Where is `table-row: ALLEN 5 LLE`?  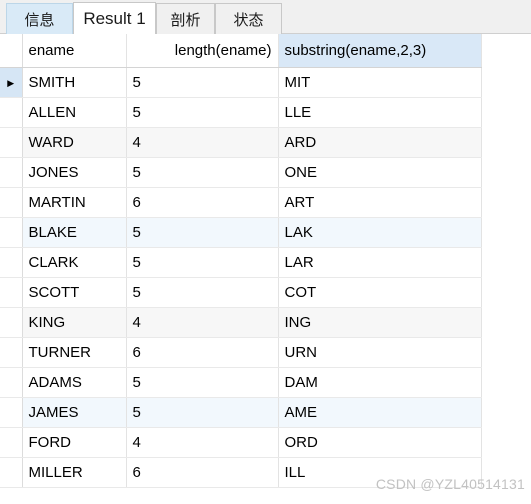
table-row: ALLEN 5 LLE is located at coordinates (241, 112).